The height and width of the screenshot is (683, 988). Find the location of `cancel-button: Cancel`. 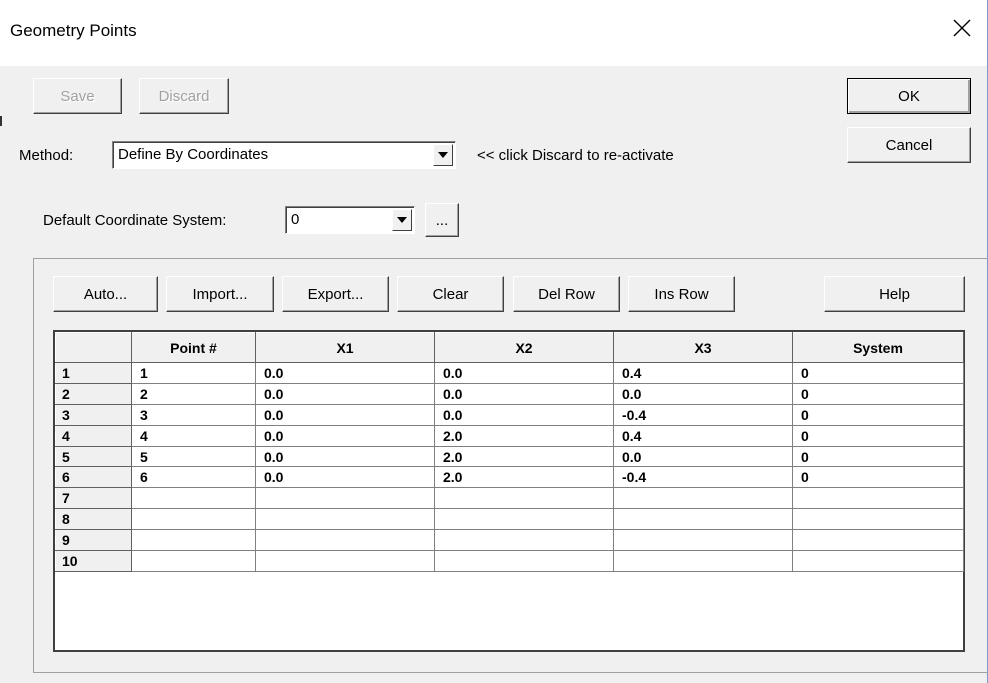

cancel-button: Cancel is located at coordinates (909, 145).